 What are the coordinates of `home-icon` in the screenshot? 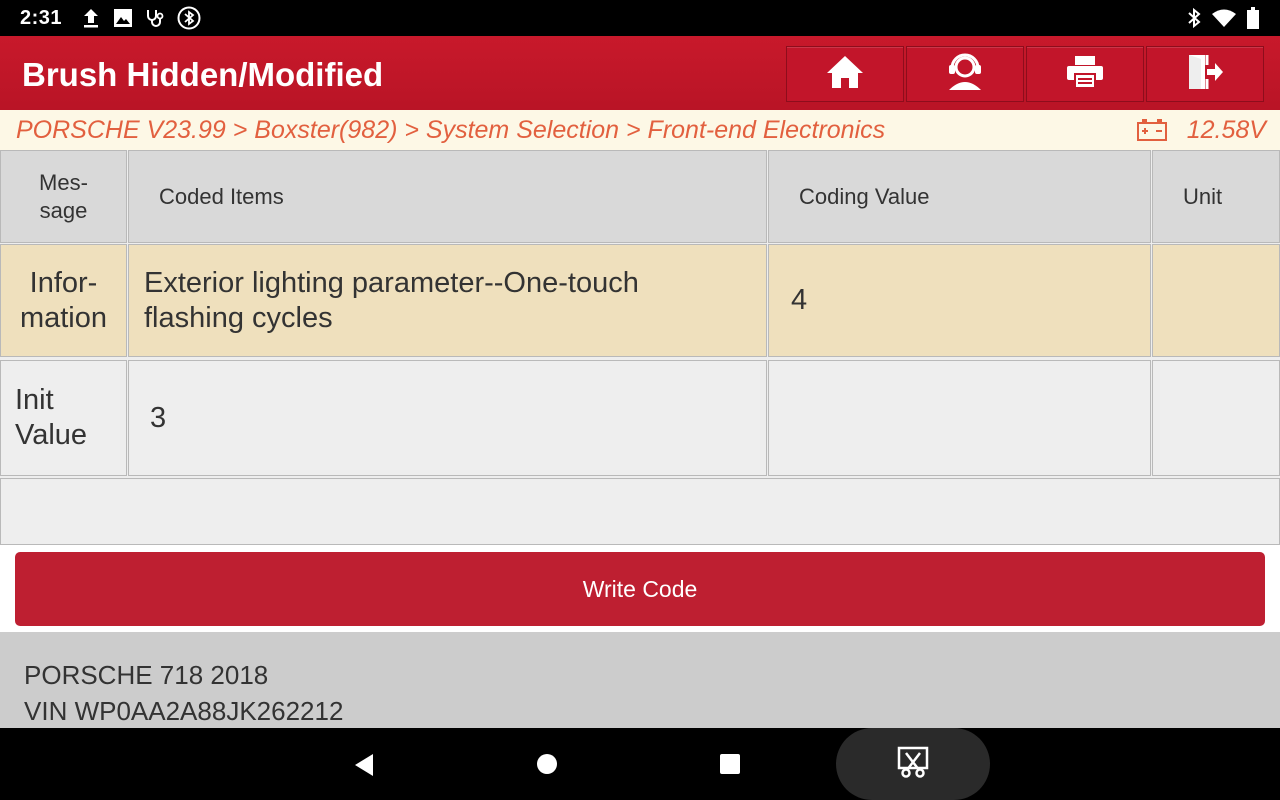 It's located at (845, 74).